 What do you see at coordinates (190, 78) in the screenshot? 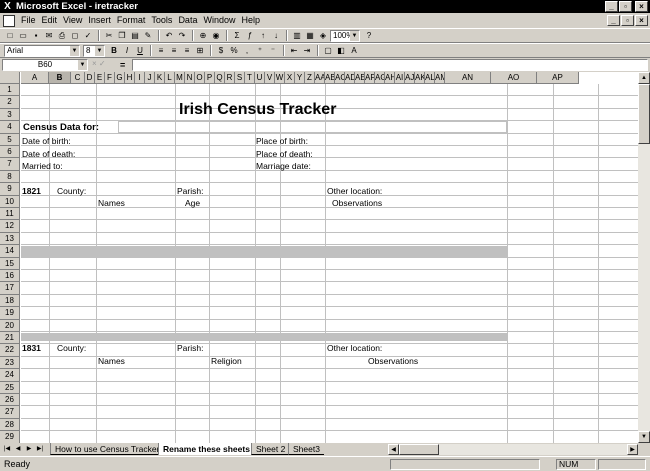
I see `column-header-n: N` at bounding box center [190, 78].